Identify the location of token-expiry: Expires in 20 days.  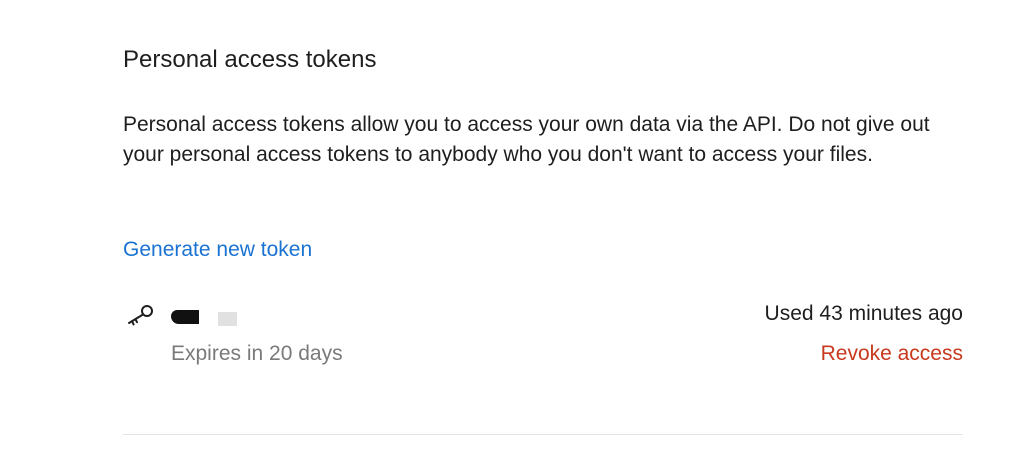
(257, 353).